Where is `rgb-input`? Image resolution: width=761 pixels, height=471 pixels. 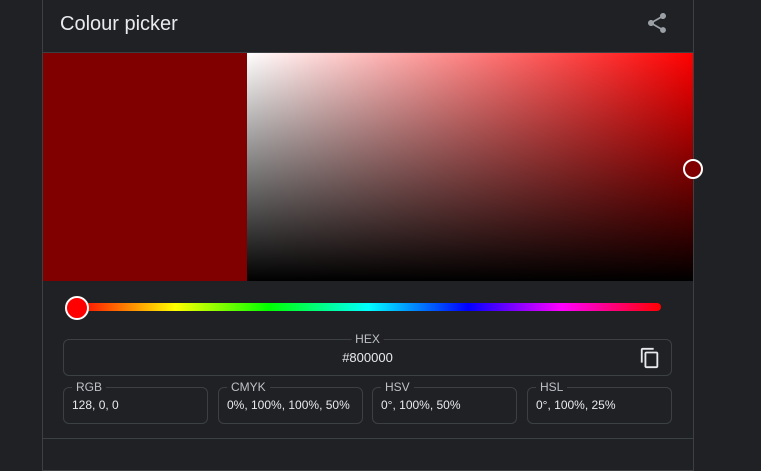 rgb-input is located at coordinates (137, 405).